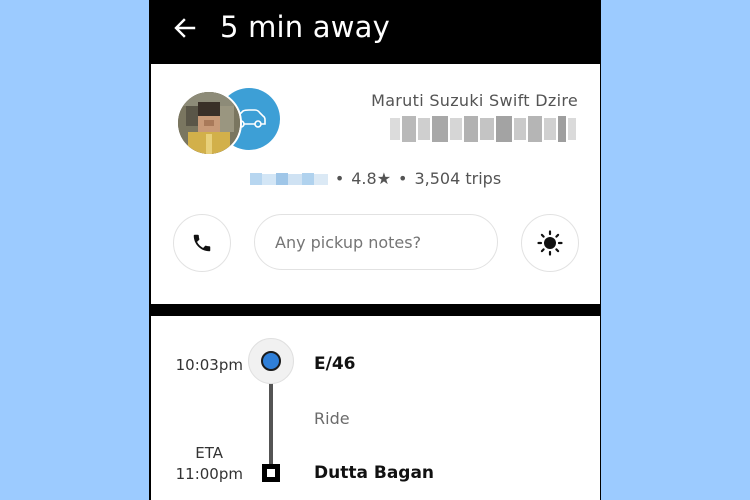 The image size is (750, 500). What do you see at coordinates (483, 129) in the screenshot?
I see `license-plate-blurred` at bounding box center [483, 129].